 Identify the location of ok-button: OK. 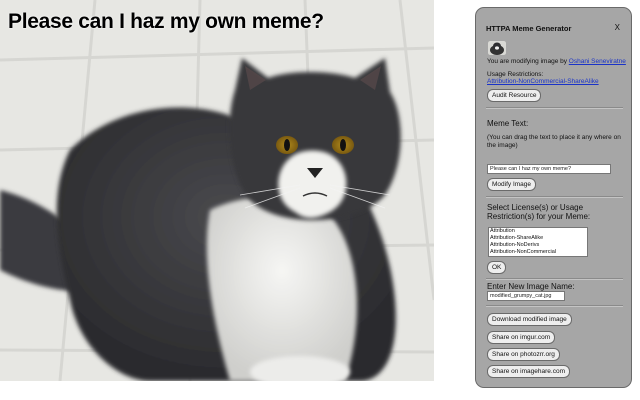
(497, 267).